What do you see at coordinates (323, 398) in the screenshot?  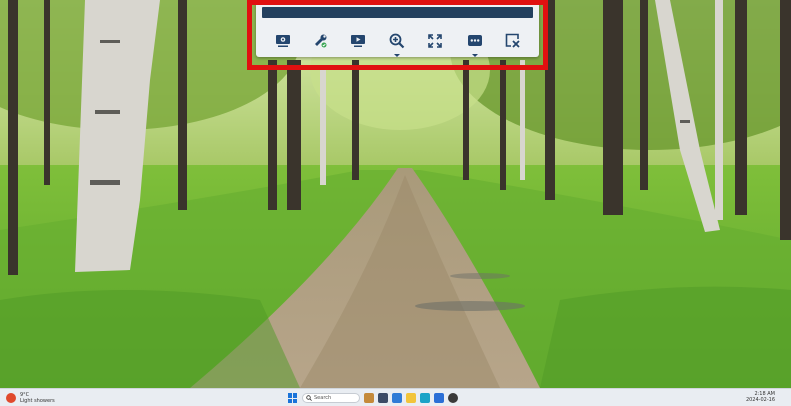 I see `search-placeholder: Search` at bounding box center [323, 398].